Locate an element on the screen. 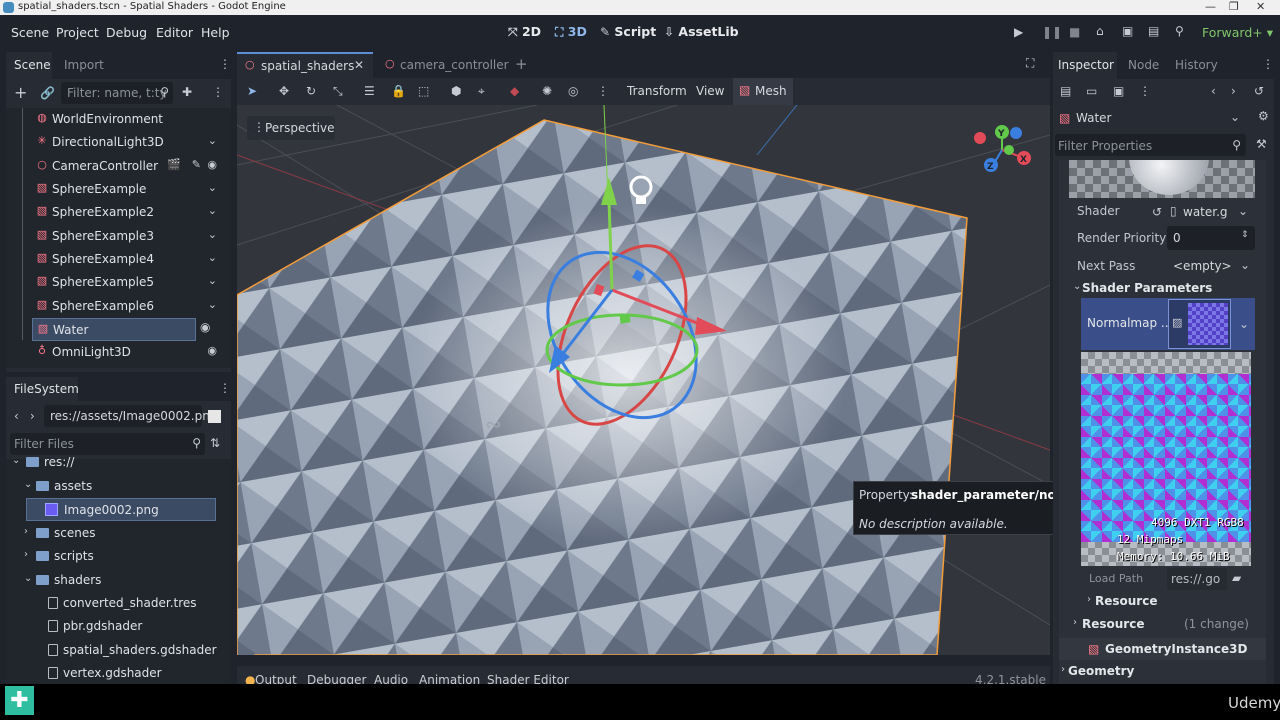  history-forward-icon: › is located at coordinates (1233, 91).